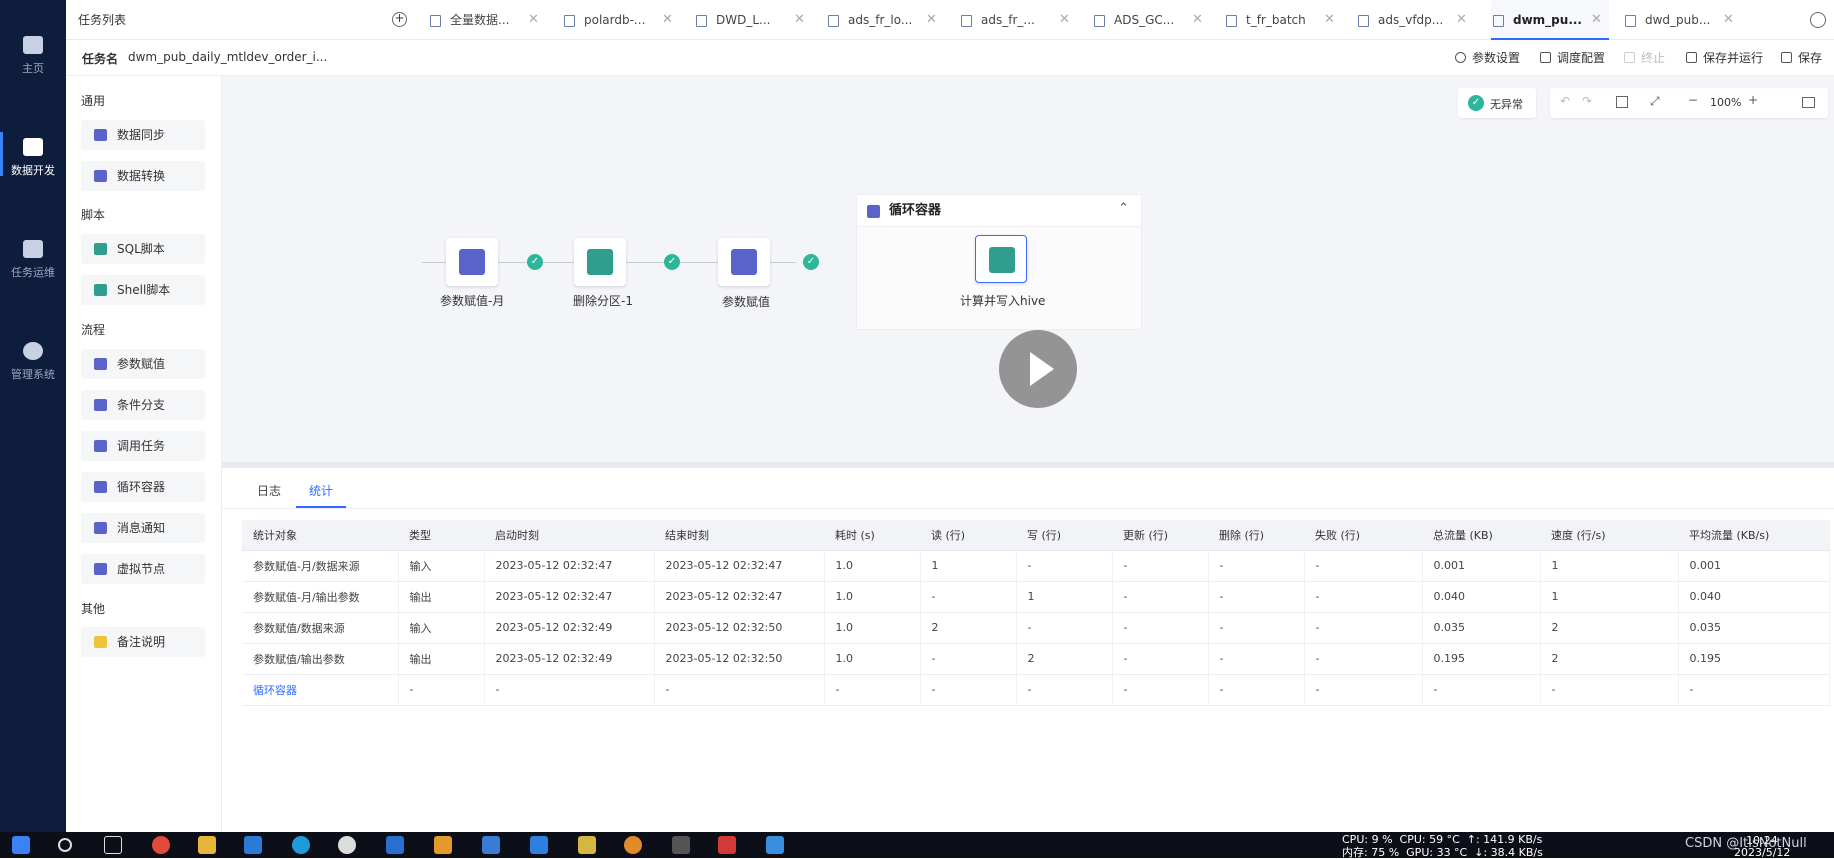  Describe the element at coordinates (143, 405) in the screenshot. I see `palette-item-branch: 条件分支` at that location.